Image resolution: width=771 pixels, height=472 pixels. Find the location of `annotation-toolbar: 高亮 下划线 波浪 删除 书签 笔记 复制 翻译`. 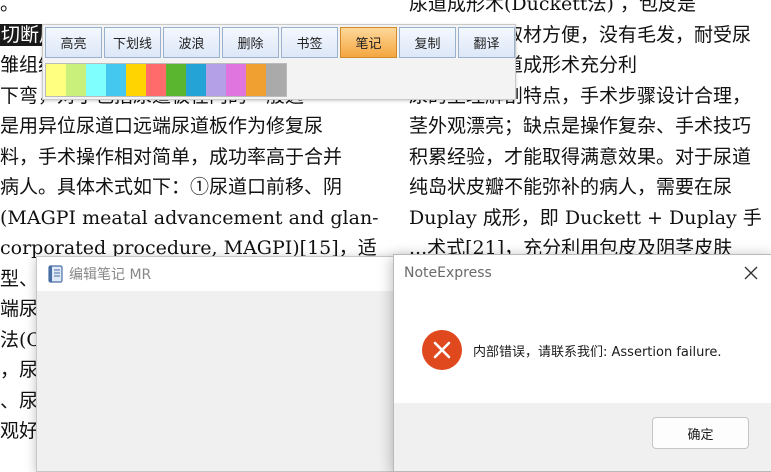

annotation-toolbar: 高亮 下划线 波浪 删除 书签 笔记 复制 翻译 is located at coordinates (279, 62).